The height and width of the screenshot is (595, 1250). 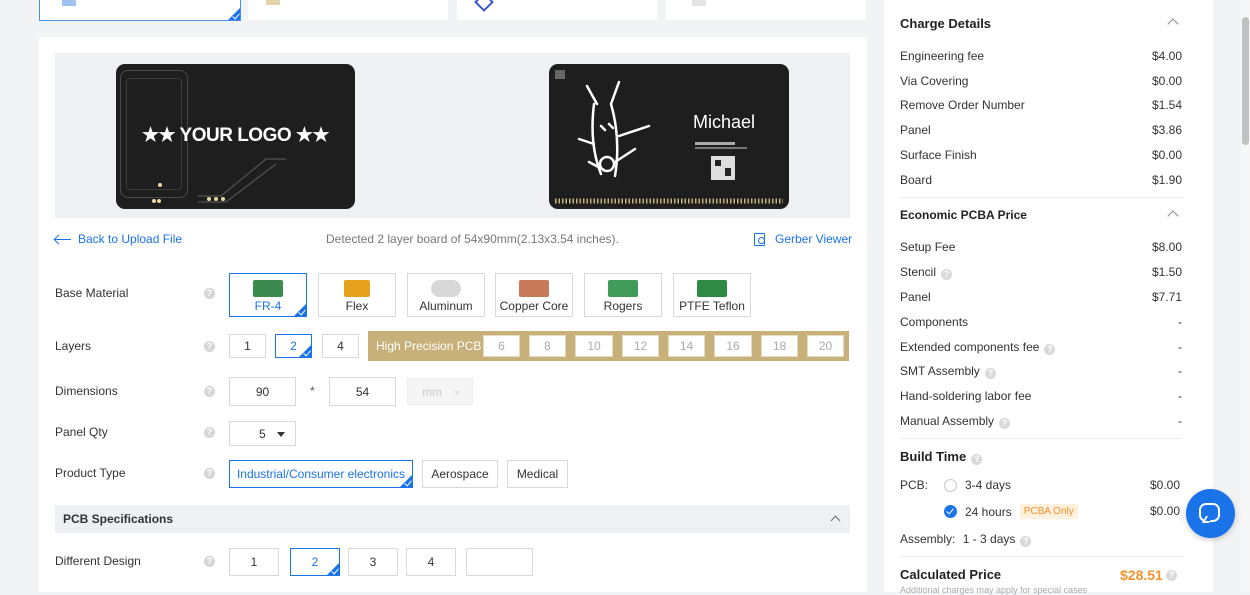 What do you see at coordinates (779, 346) in the screenshot?
I see `layer-option-18: 18` at bounding box center [779, 346].